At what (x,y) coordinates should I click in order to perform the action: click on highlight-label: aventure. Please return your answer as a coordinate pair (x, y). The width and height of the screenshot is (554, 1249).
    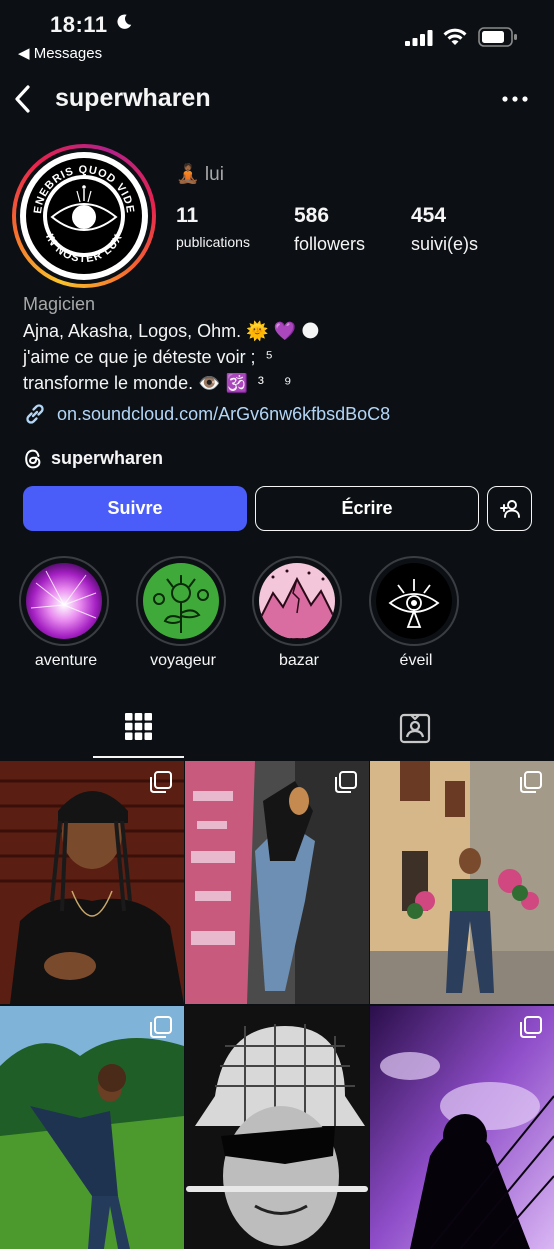
    Looking at the image, I should click on (66, 660).